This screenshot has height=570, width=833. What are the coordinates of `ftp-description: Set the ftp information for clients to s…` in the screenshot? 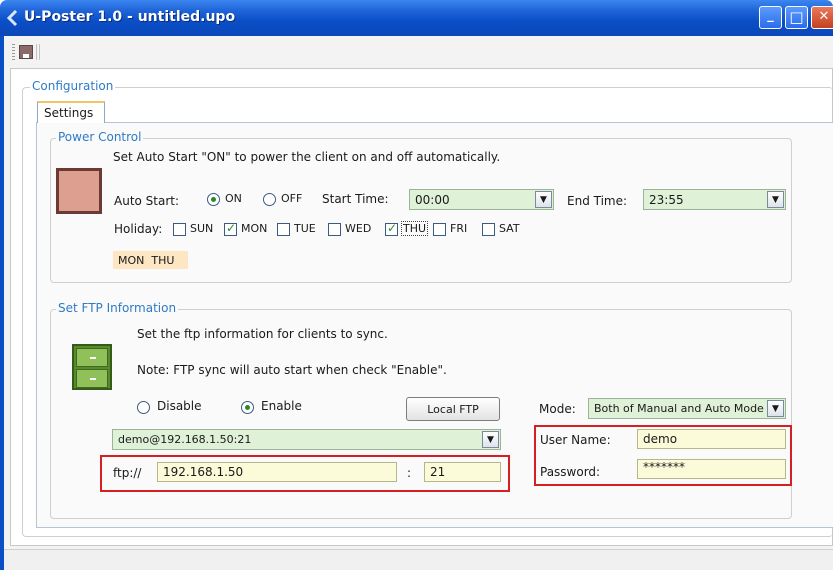 It's located at (262, 334).